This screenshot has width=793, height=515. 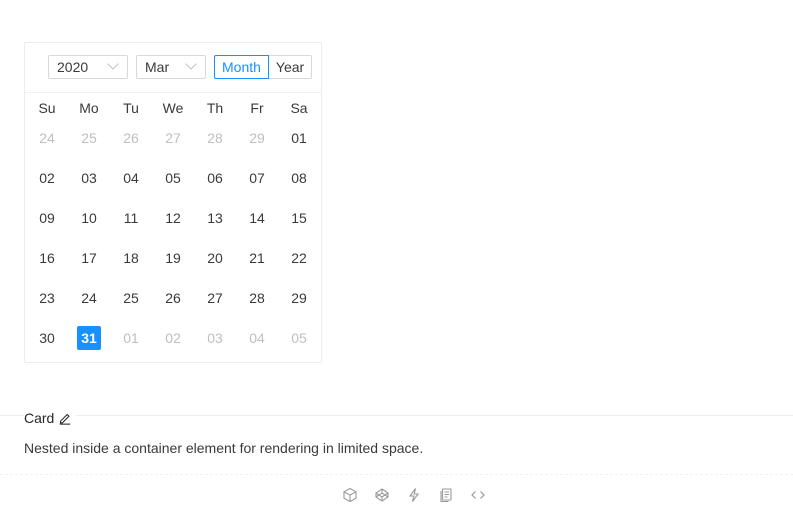 What do you see at coordinates (299, 258) in the screenshot?
I see `date-cell-value: 22` at bounding box center [299, 258].